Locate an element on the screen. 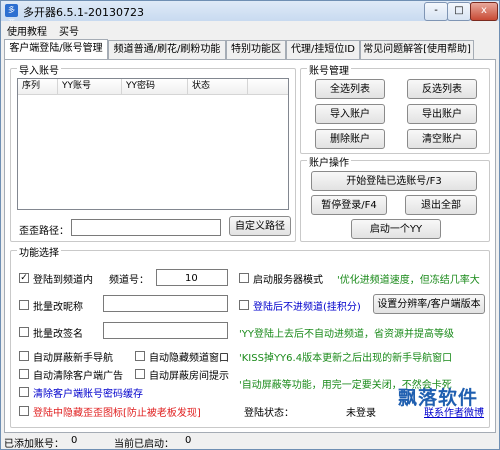  clear-accounts-button: 清空账户 is located at coordinates (442, 139).